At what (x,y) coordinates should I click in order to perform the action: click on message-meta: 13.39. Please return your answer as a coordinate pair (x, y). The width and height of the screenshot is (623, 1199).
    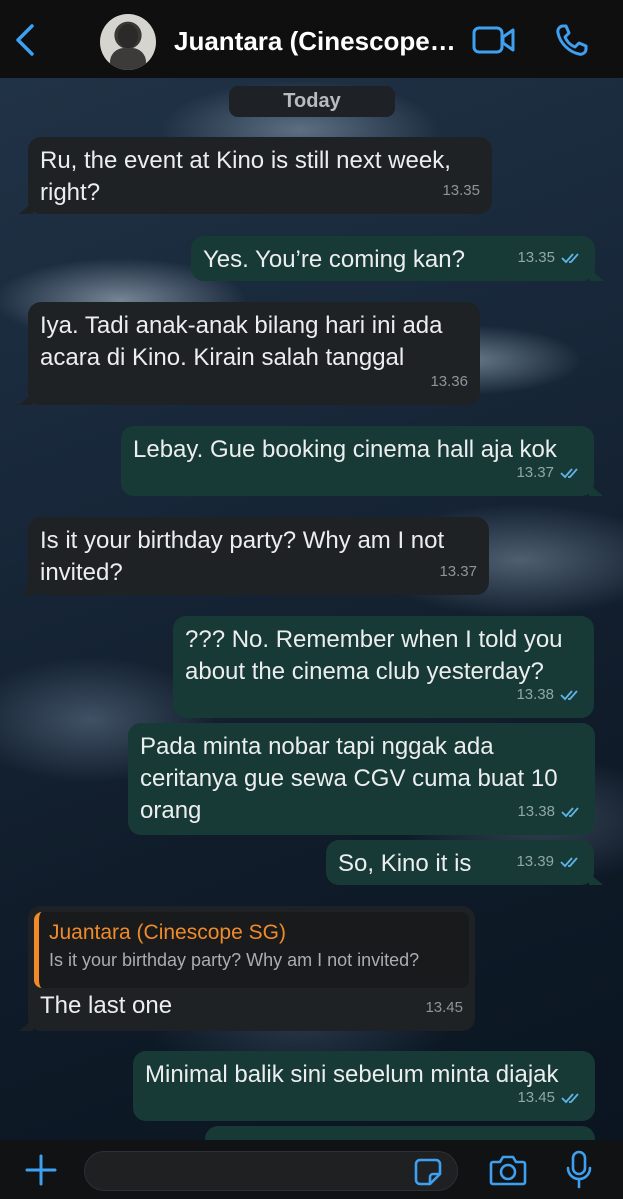
    Looking at the image, I should click on (549, 862).